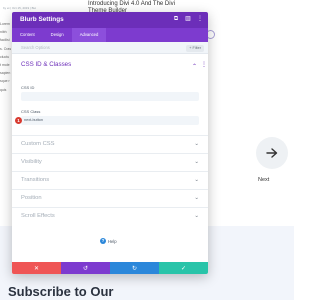 Image resolution: width=320 pixels, height=300 pixels. What do you see at coordinates (27, 35) in the screenshot?
I see `tab-content: Content` at bounding box center [27, 35].